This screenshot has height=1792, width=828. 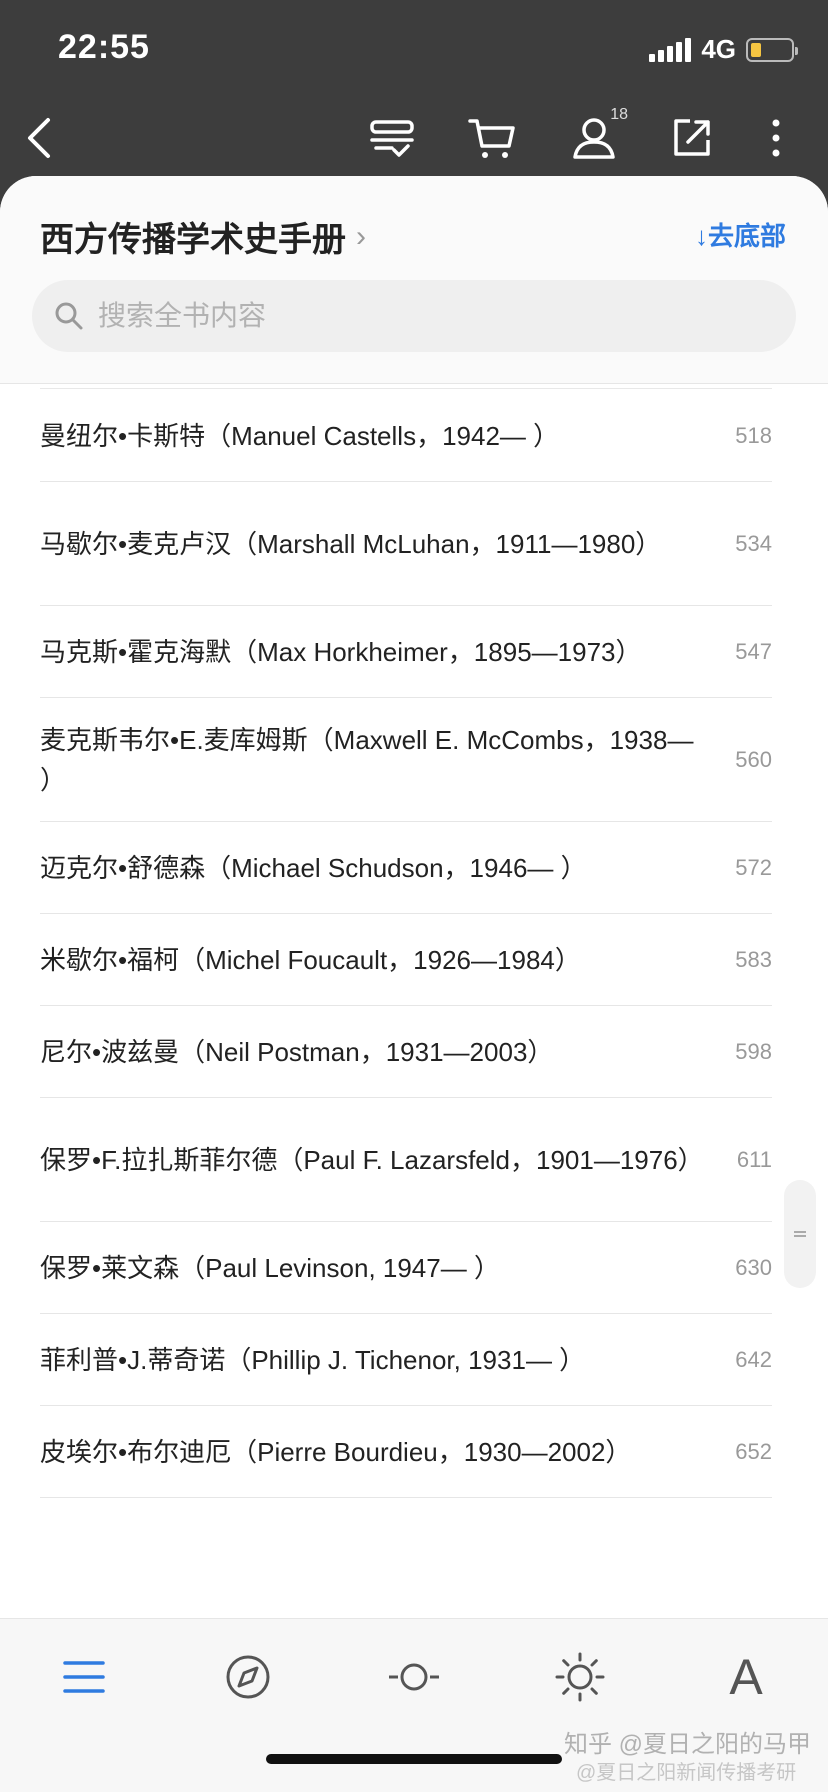 I want to click on battery-icon, so click(x=772, y=49).